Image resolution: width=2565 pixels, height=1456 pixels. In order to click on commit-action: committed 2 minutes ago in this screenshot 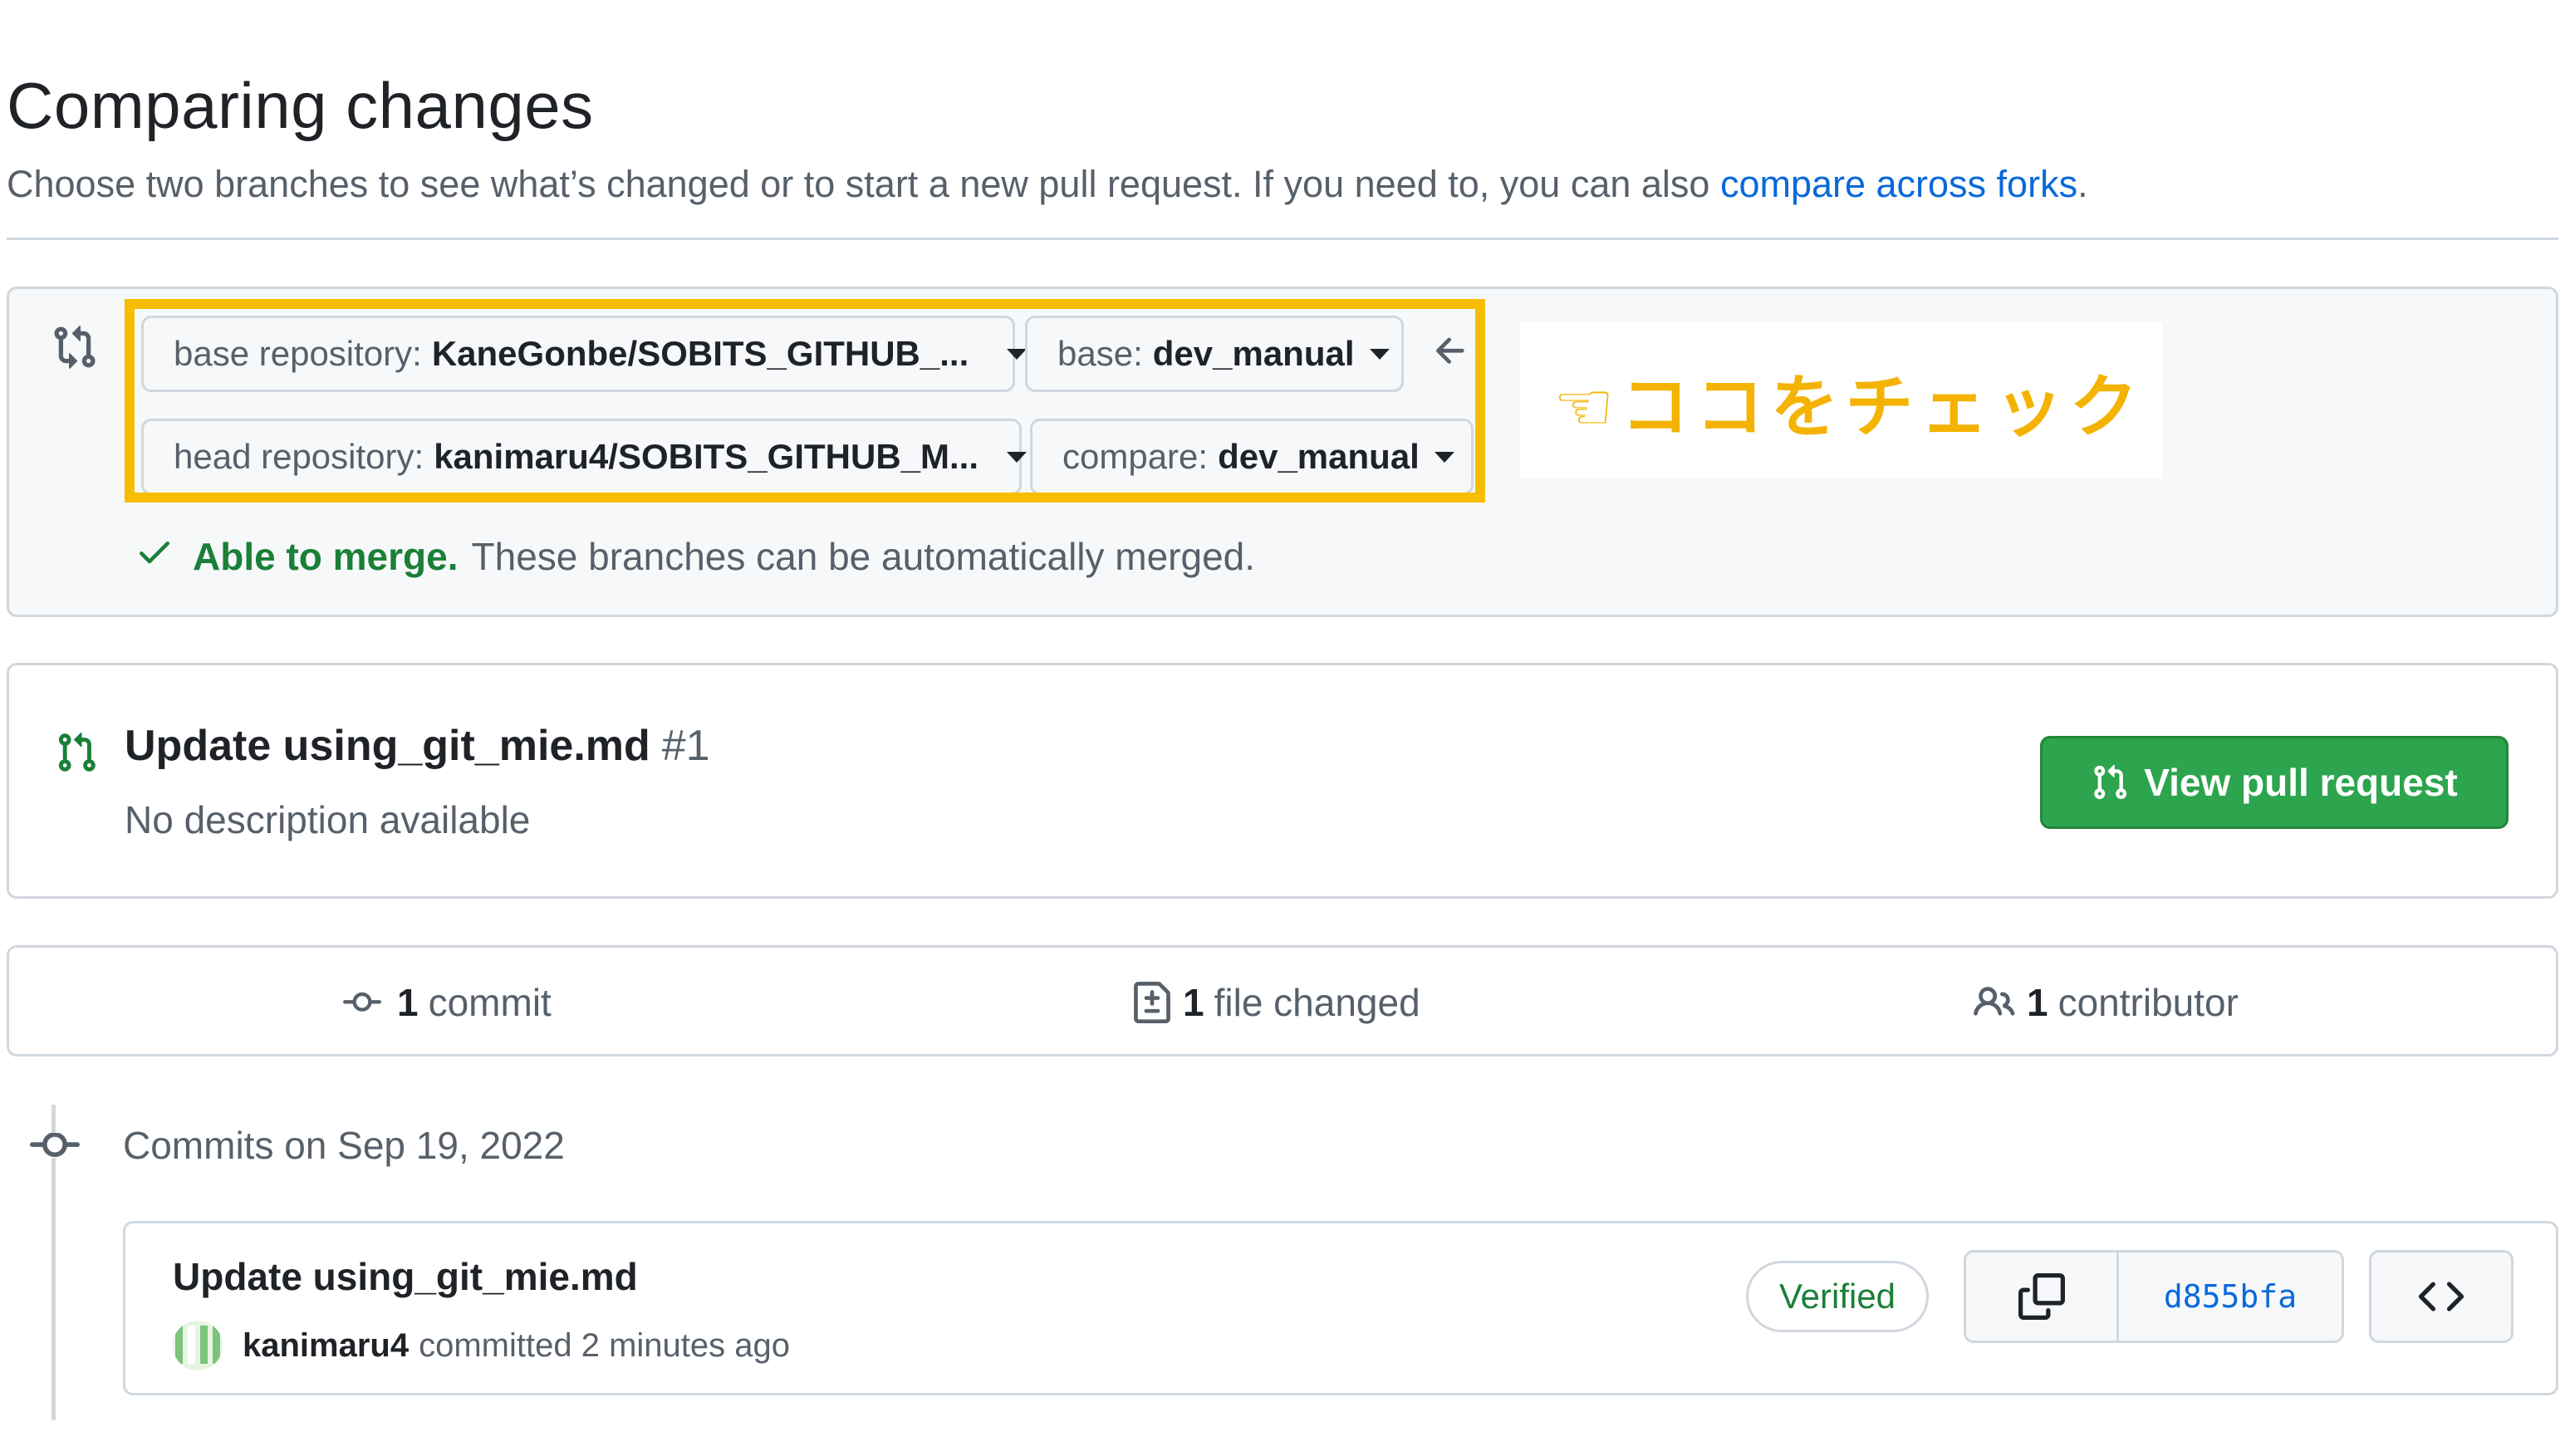, I will do `click(604, 1345)`.